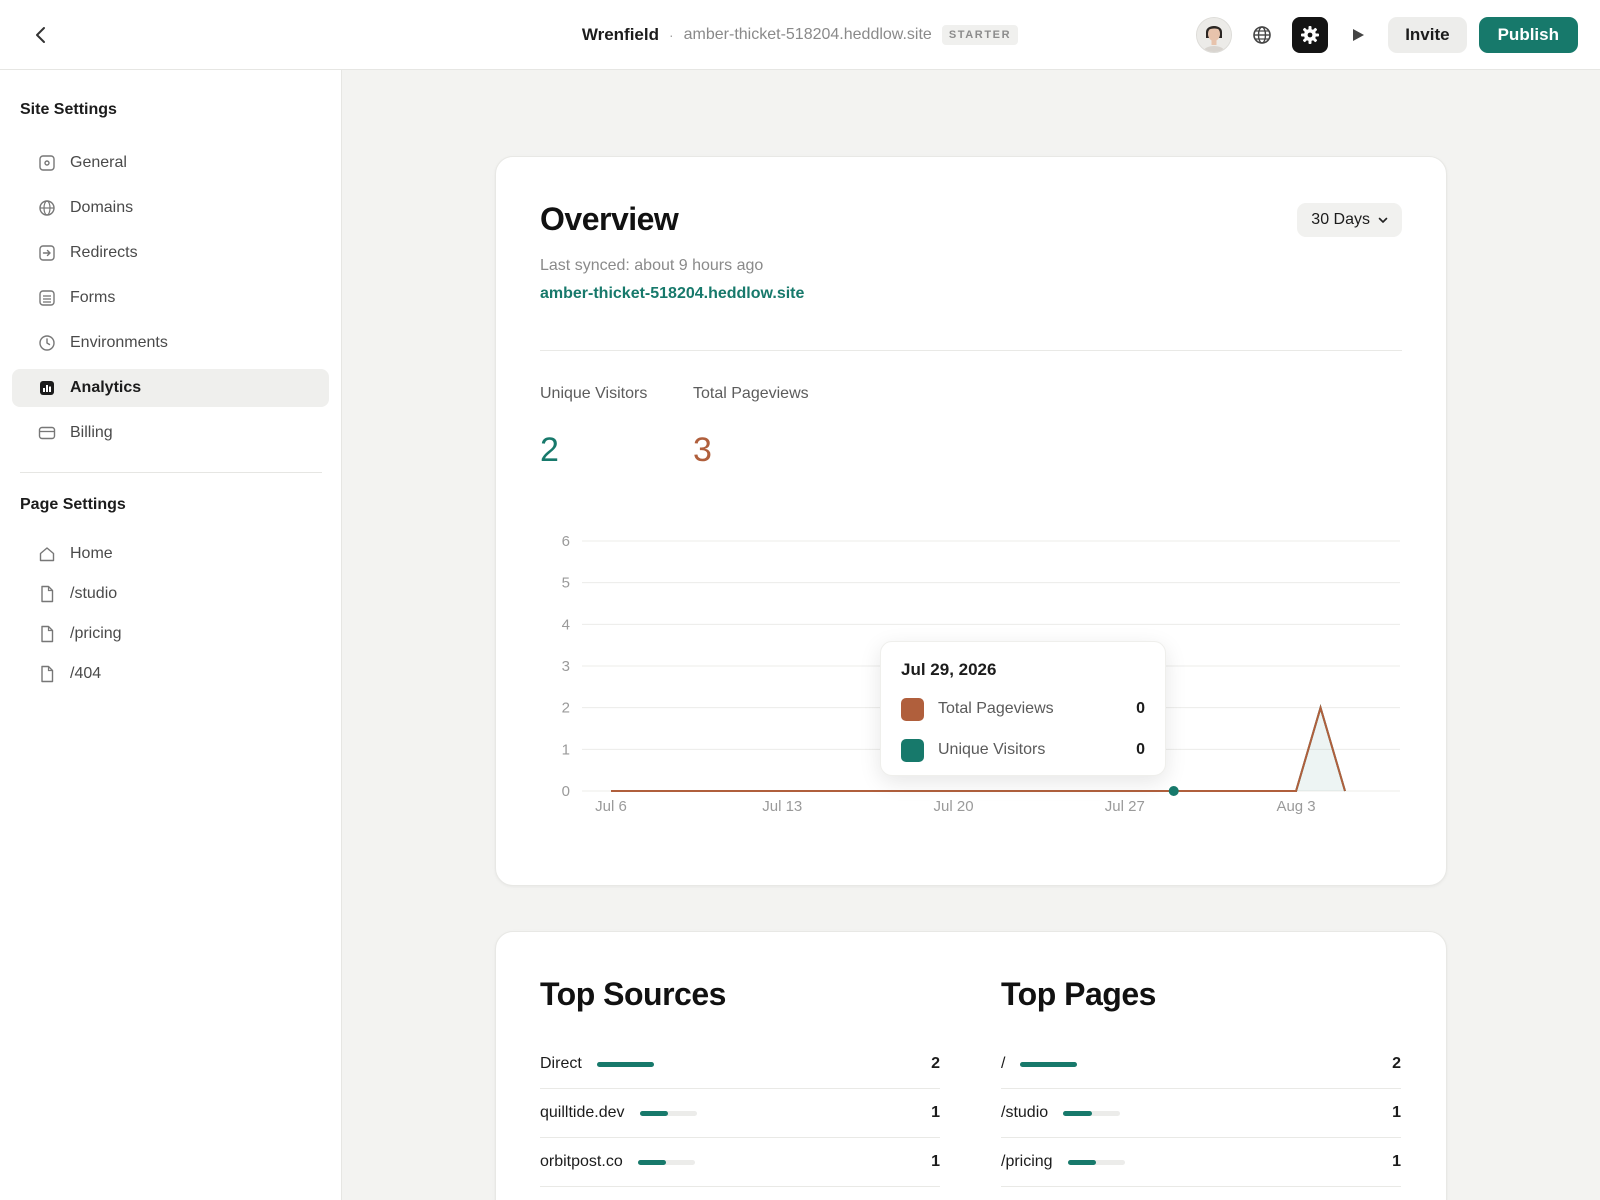 The height and width of the screenshot is (1200, 1600). What do you see at coordinates (119, 342) in the screenshot?
I see `sidebar-item-label: Environments` at bounding box center [119, 342].